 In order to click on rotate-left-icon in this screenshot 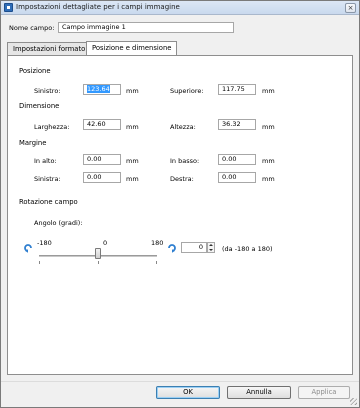, I will do `click(28, 248)`.